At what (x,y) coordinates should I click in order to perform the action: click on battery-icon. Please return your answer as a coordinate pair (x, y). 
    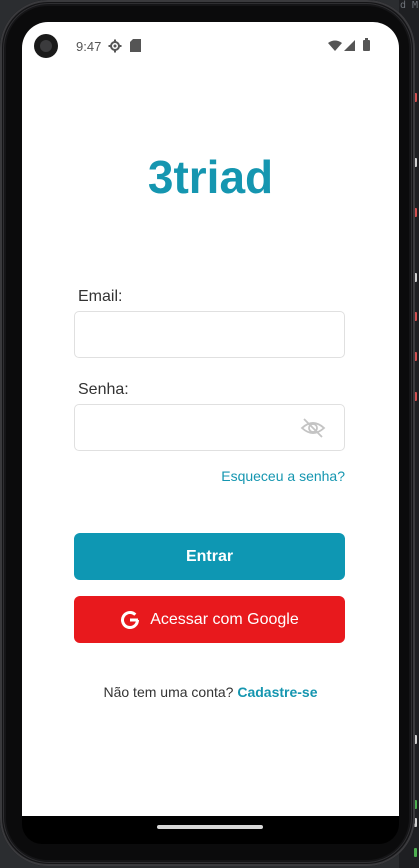
    Looking at the image, I should click on (366, 44).